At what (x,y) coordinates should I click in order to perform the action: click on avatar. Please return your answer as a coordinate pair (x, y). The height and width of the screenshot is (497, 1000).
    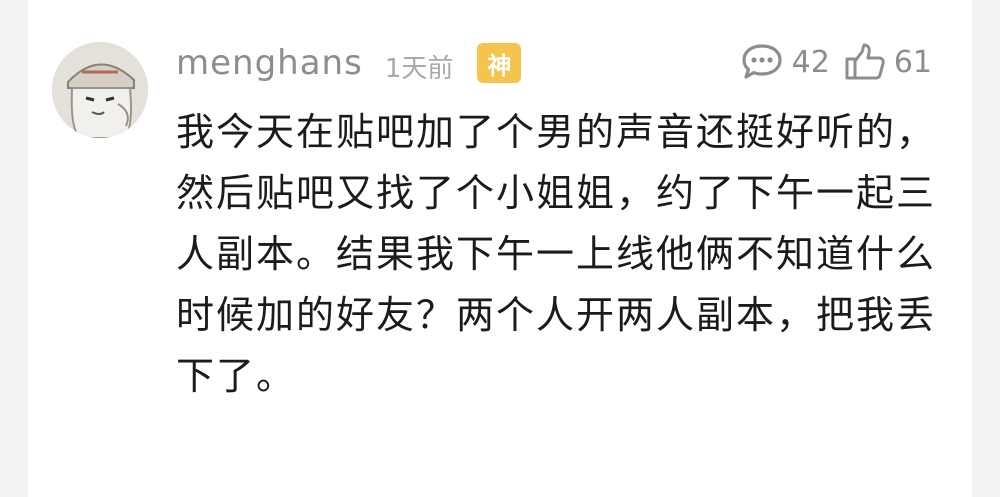
    Looking at the image, I should click on (100, 90).